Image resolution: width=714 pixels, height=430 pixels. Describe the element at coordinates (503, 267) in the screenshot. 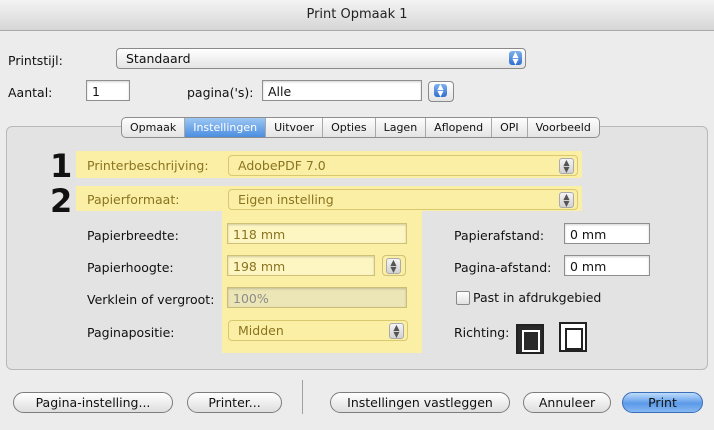

I see `page-gap-label: Pagina-afstand:` at that location.